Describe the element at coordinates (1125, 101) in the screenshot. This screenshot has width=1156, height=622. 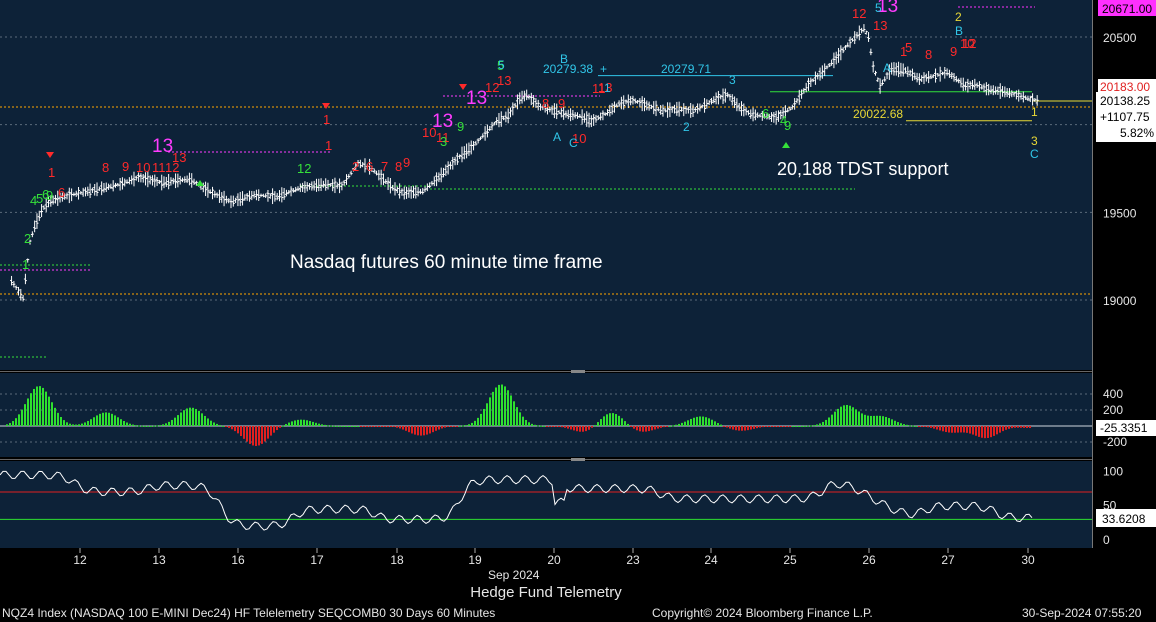
I see `last-price-label: 20138.25` at that location.